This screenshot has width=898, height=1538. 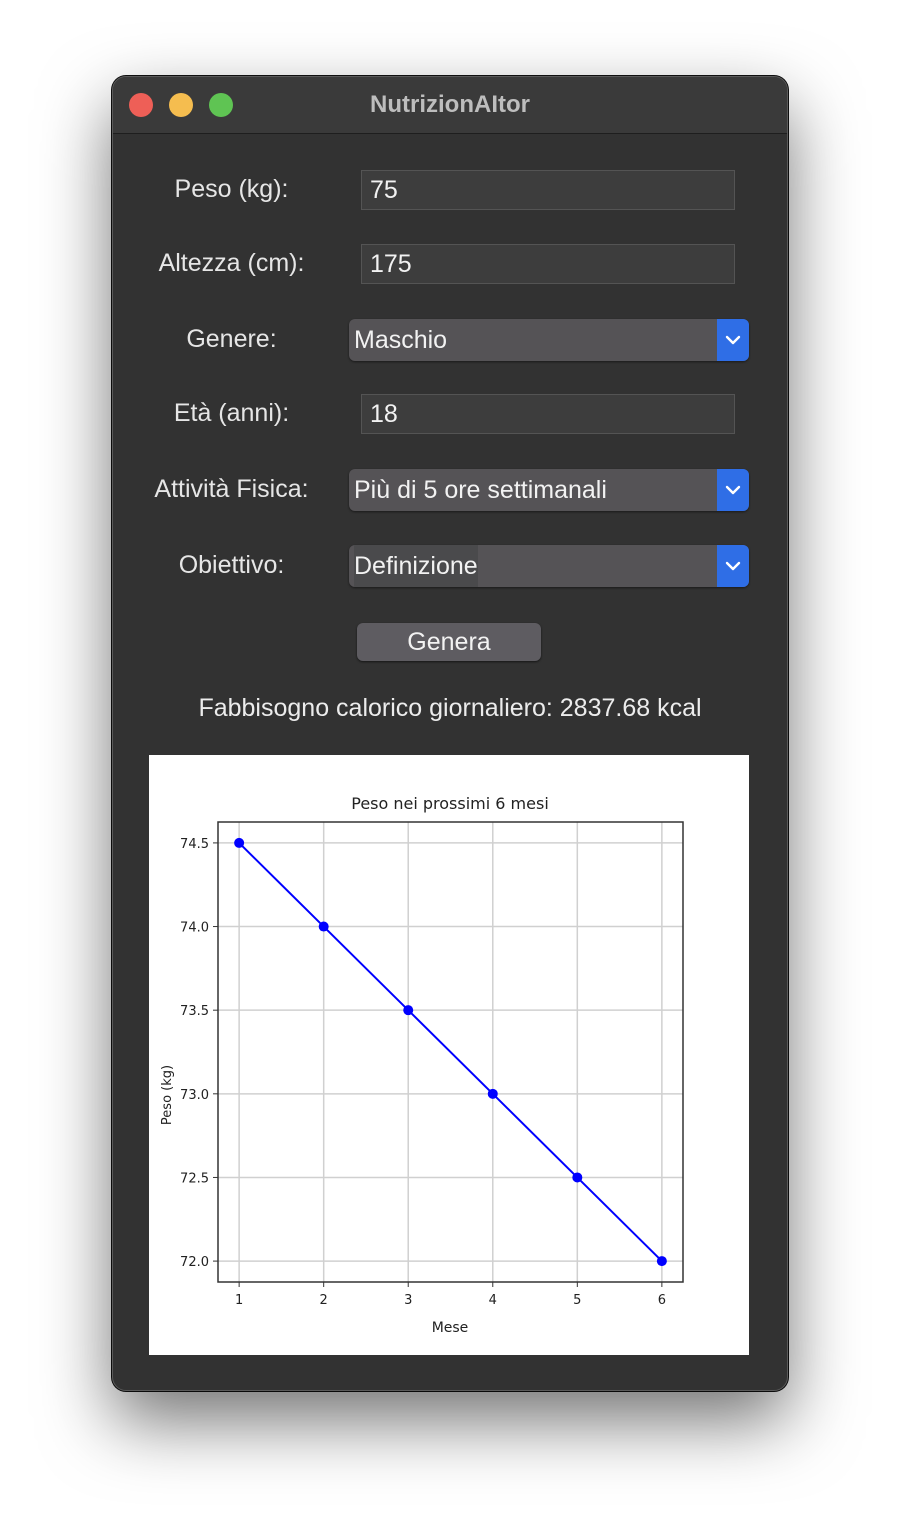 What do you see at coordinates (194, 844) in the screenshot?
I see `y-tick-label: 74.5` at bounding box center [194, 844].